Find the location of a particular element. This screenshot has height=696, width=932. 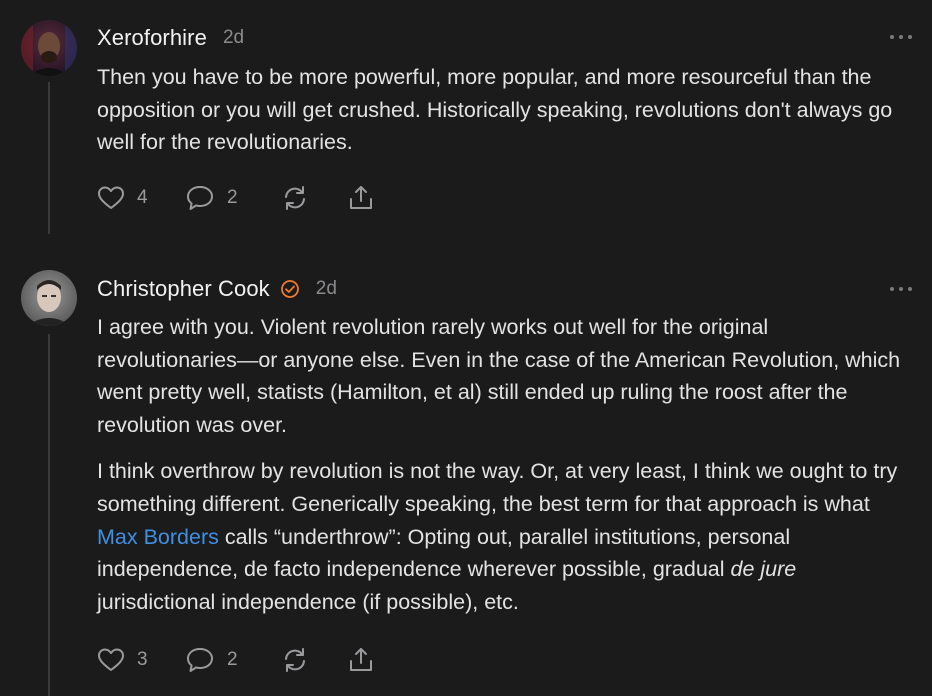

verified-check-icon is located at coordinates (290, 289).